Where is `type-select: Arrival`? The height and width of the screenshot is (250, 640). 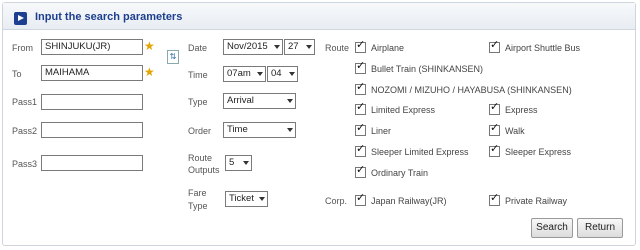 type-select: Arrival is located at coordinates (259, 101).